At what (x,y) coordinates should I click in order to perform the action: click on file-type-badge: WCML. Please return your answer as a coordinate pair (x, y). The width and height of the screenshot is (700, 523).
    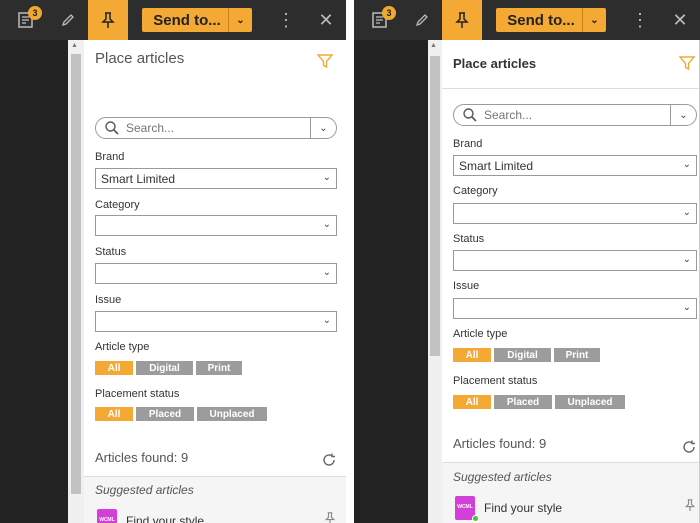
    Looking at the image, I should click on (465, 507).